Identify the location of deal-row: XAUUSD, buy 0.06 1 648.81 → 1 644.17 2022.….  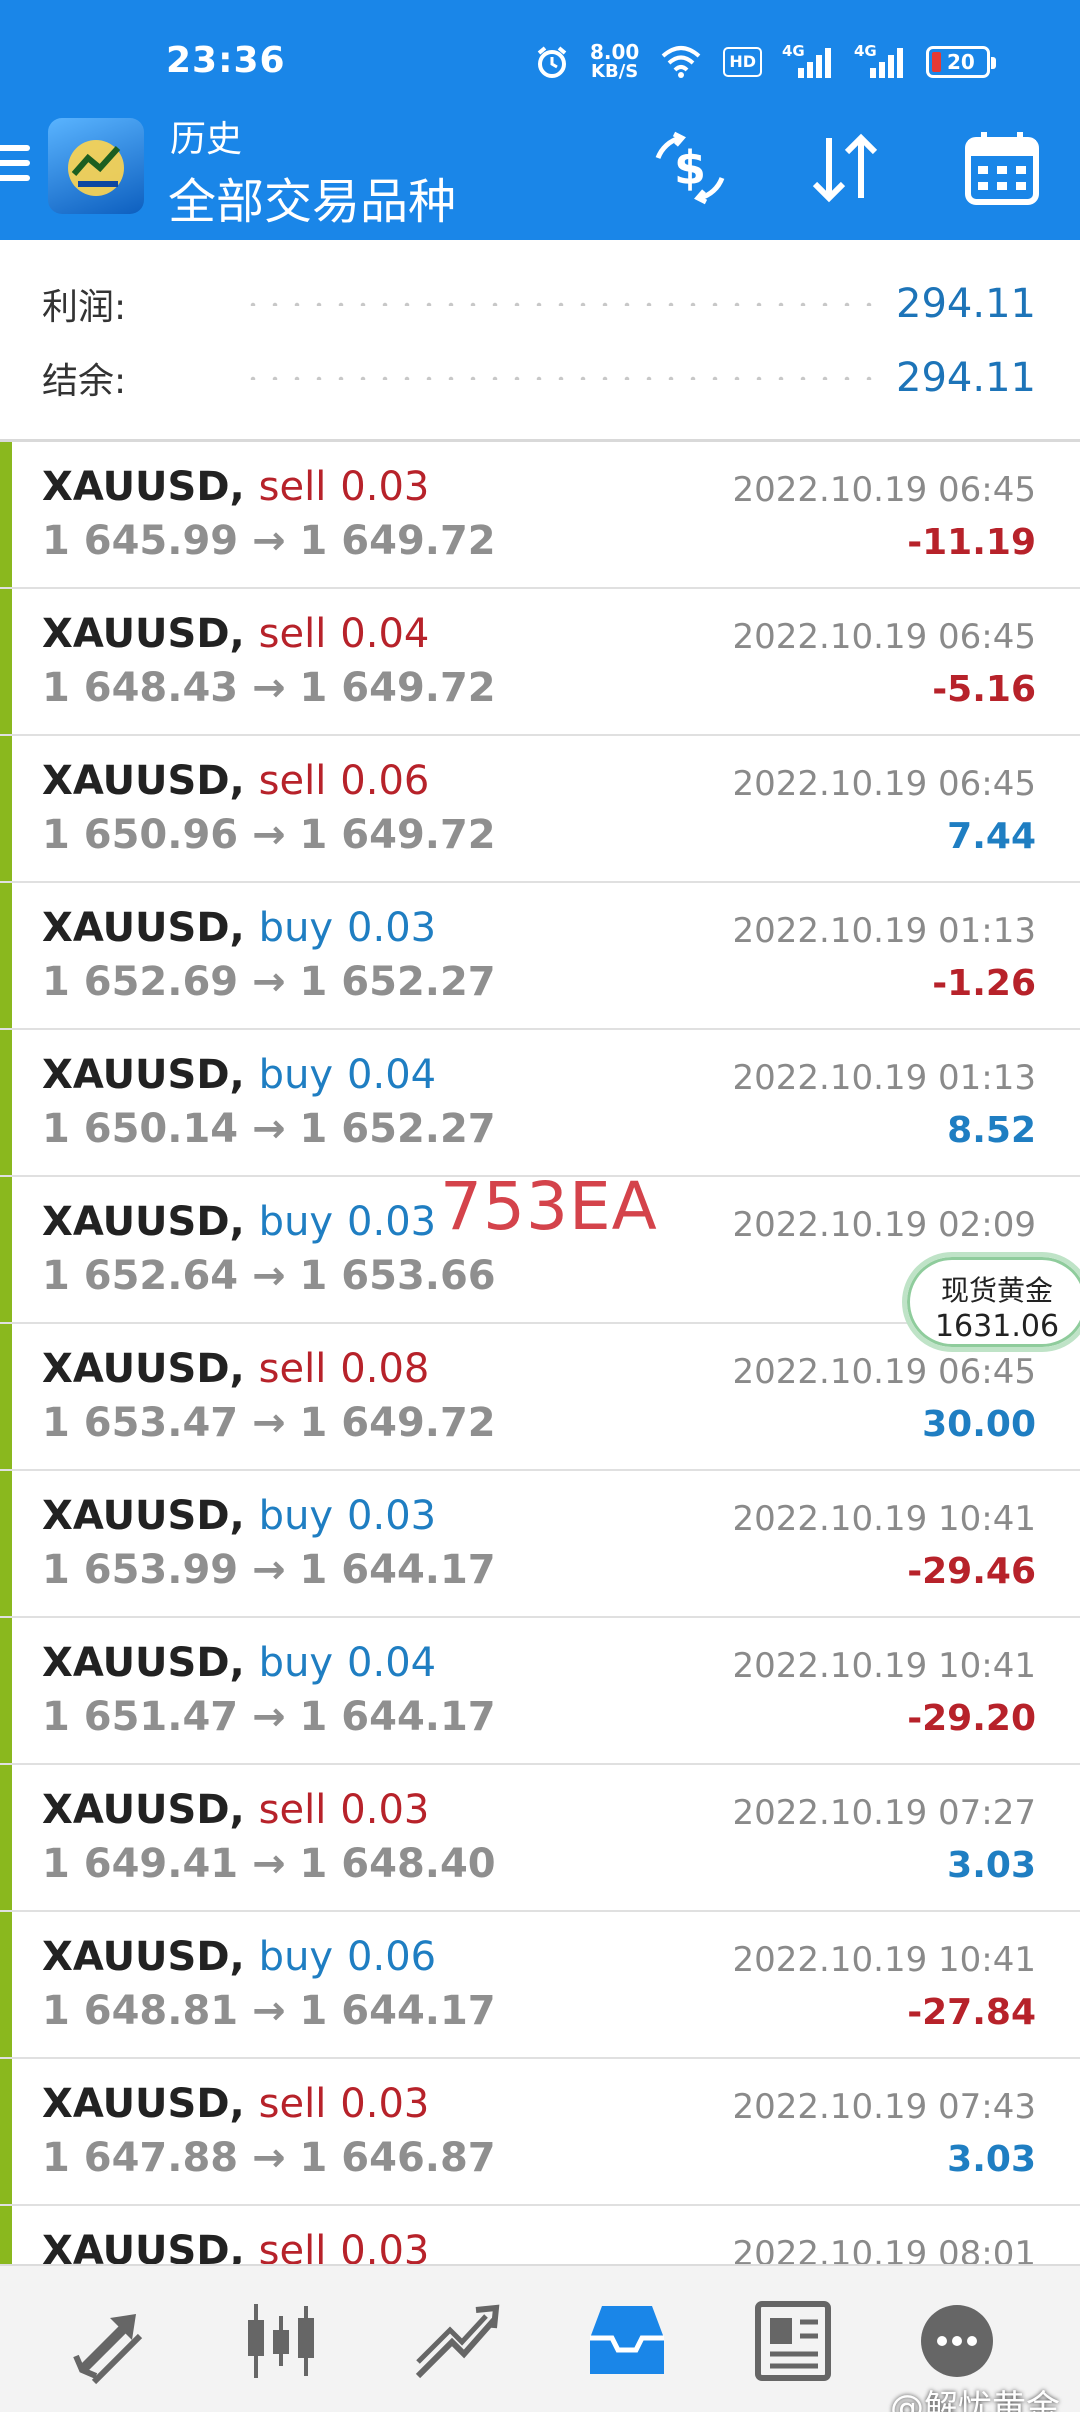
(540, 1985).